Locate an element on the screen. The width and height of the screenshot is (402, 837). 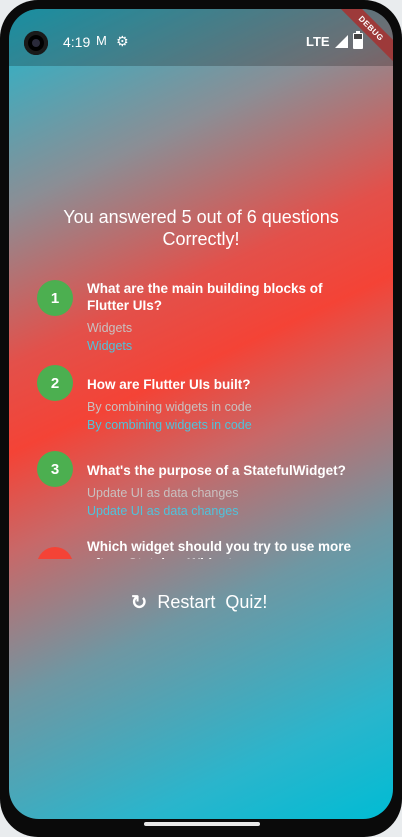
question-number-badge: 2 is located at coordinates (55, 383).